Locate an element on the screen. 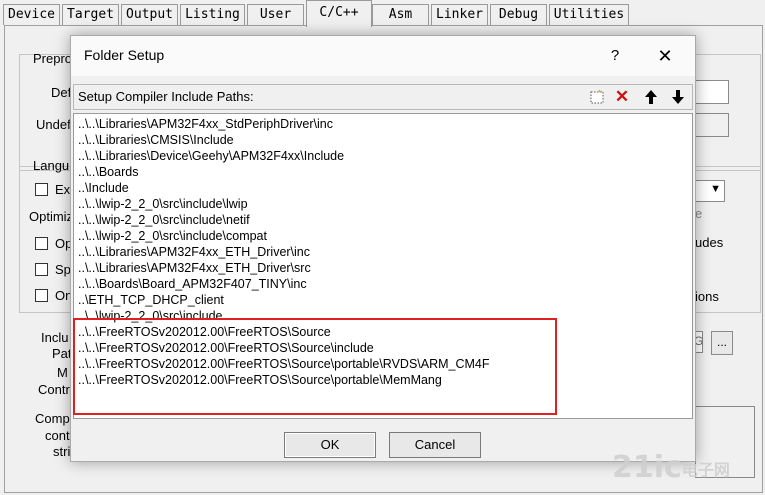 This screenshot has width=765, height=495. tab-target: Target is located at coordinates (90, 14).